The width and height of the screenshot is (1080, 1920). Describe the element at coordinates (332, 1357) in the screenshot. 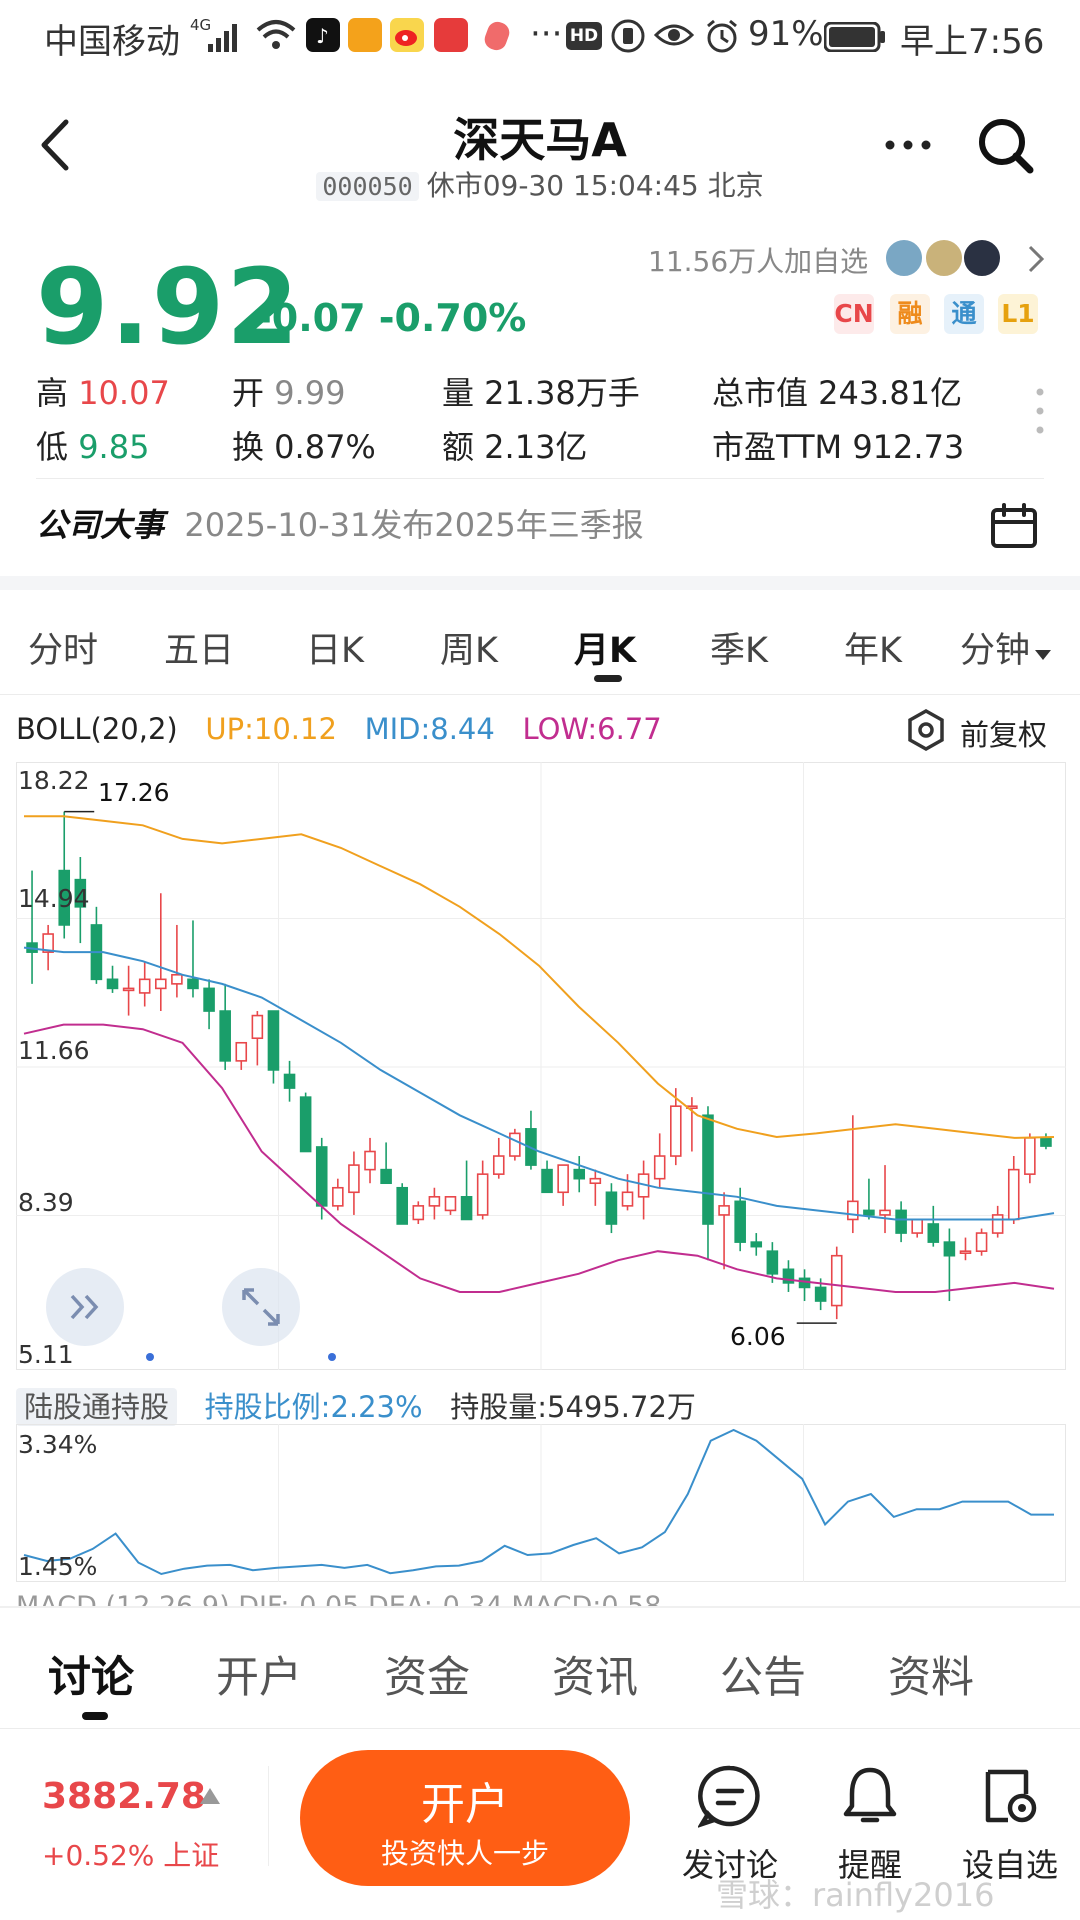

I see `page-dot` at that location.